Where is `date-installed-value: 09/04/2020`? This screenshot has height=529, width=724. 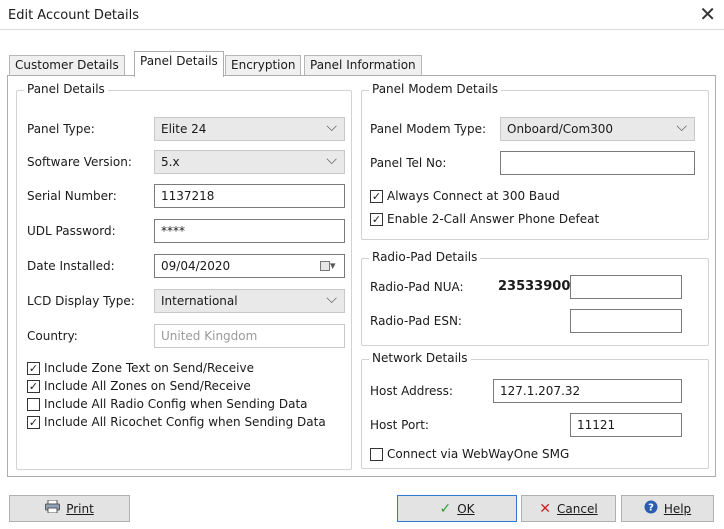 date-installed-value: 09/04/2020 is located at coordinates (196, 266).